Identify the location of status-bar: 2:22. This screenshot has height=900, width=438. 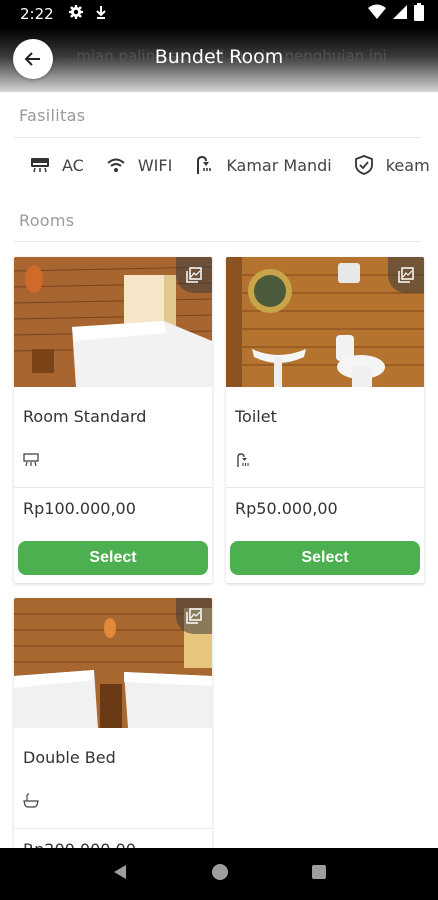
(219, 14).